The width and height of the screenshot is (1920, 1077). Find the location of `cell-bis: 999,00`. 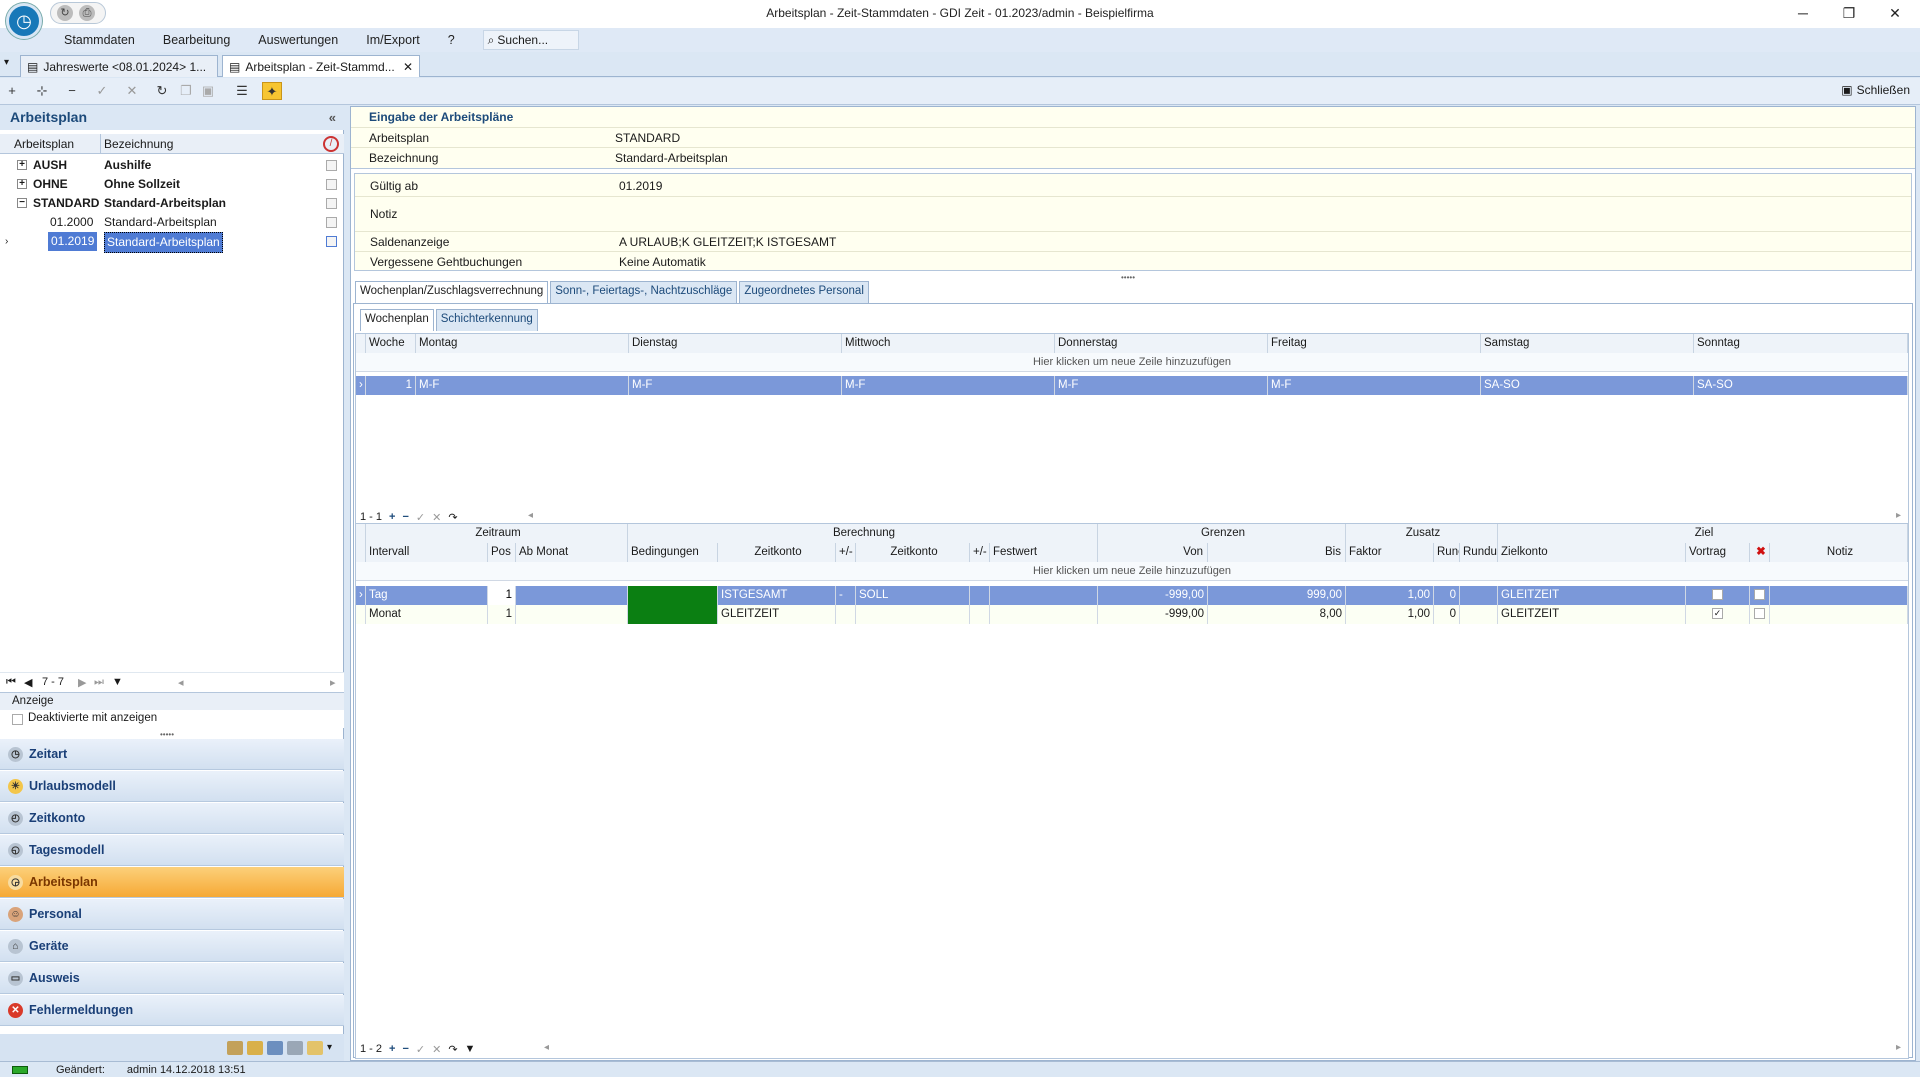

cell-bis: 999,00 is located at coordinates (1277, 595).